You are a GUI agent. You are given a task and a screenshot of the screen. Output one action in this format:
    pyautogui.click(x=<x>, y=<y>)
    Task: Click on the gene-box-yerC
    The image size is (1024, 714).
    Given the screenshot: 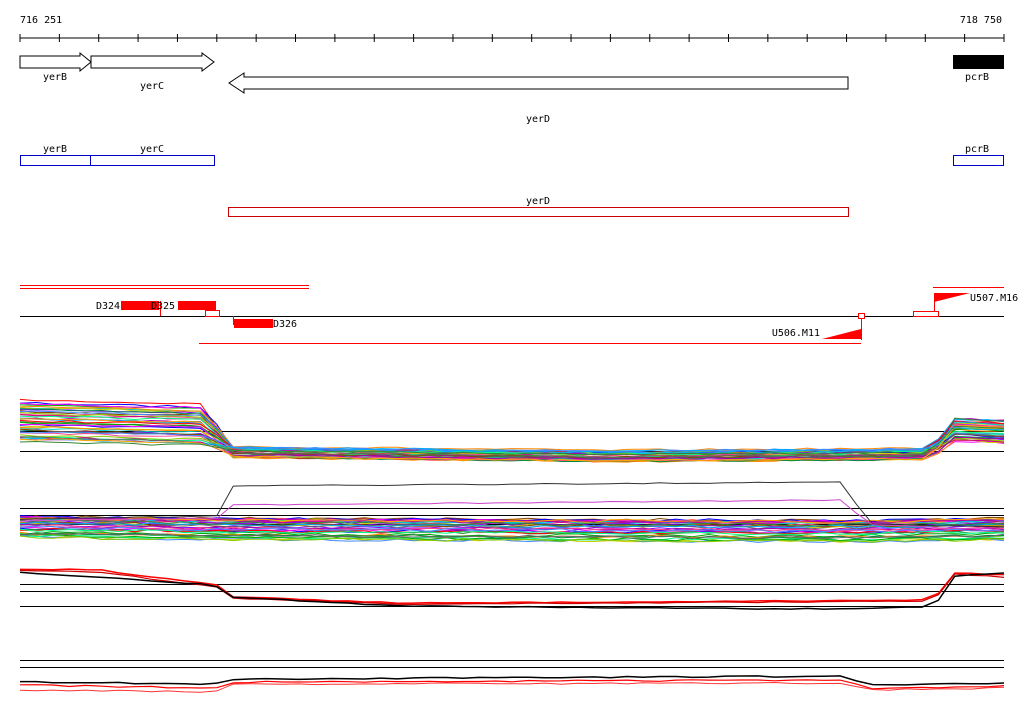 What is the action you would take?
    pyautogui.click(x=152, y=160)
    